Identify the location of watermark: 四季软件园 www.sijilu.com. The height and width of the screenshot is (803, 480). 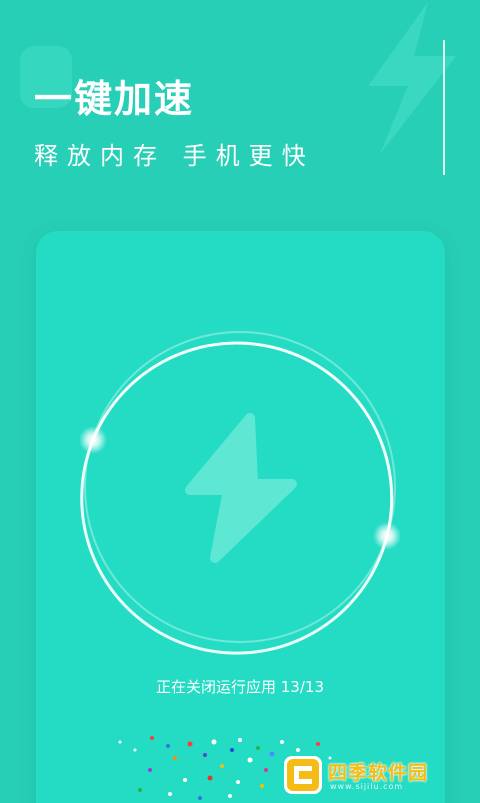
(378, 775).